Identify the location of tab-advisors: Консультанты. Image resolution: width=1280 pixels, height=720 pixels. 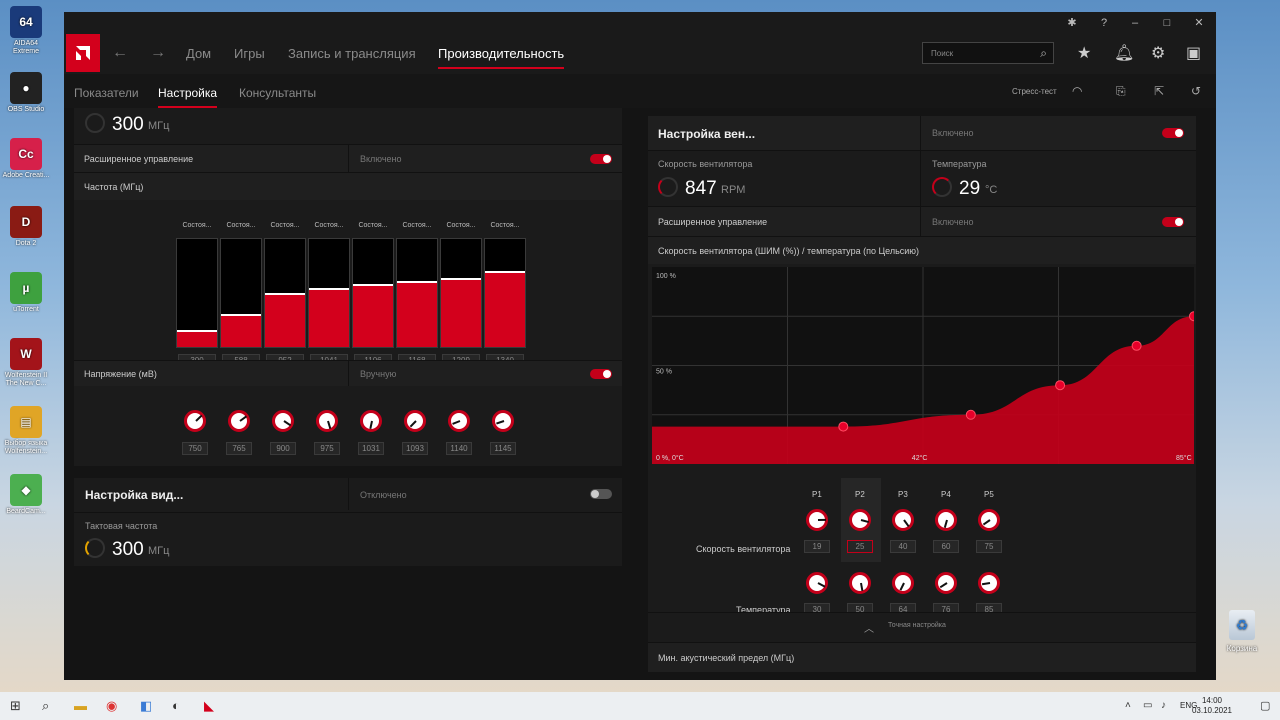
(277, 93).